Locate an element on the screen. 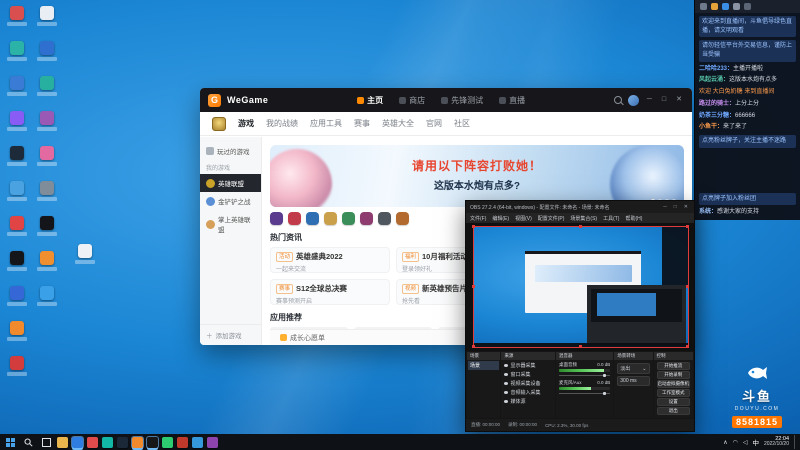  chat-username: 奶茶三分糖： is located at coordinates (717, 116).